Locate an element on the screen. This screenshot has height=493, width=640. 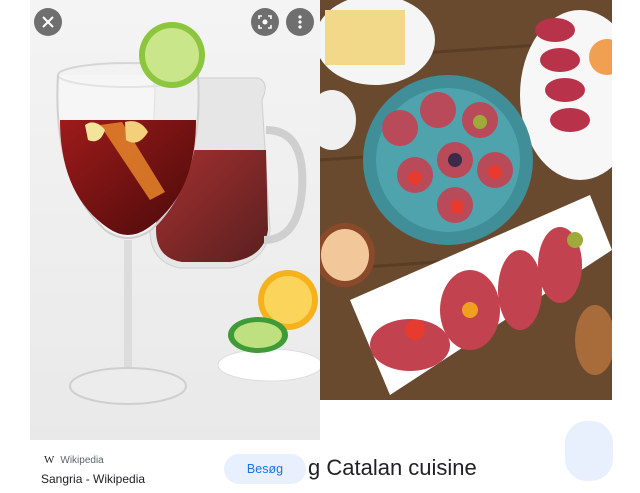
right-result-caption: g Catalan cuisine is located at coordinates (392, 468).